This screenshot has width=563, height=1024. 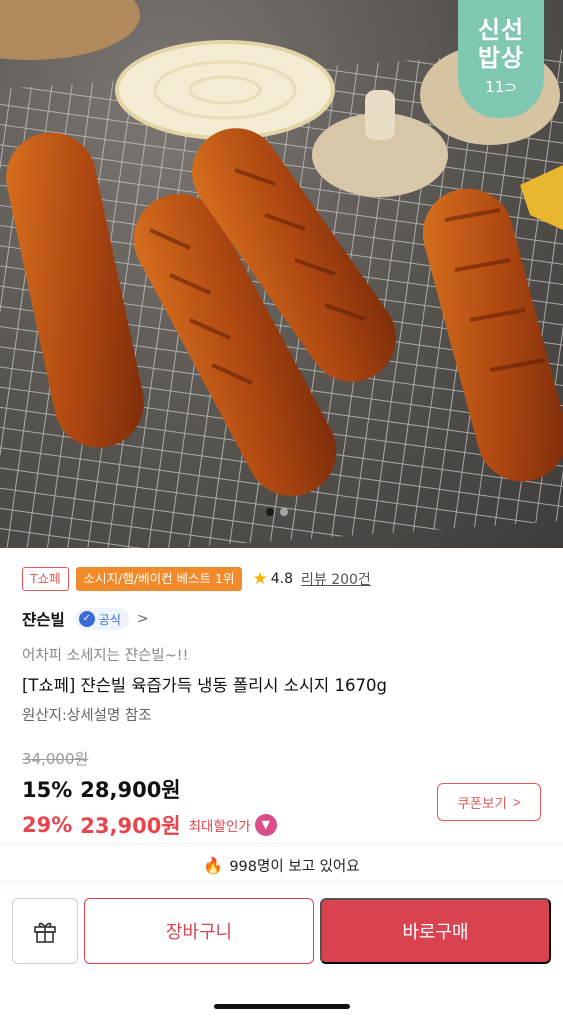 I want to click on viewers-text: 998명이 보고 있어요, so click(x=294, y=866).